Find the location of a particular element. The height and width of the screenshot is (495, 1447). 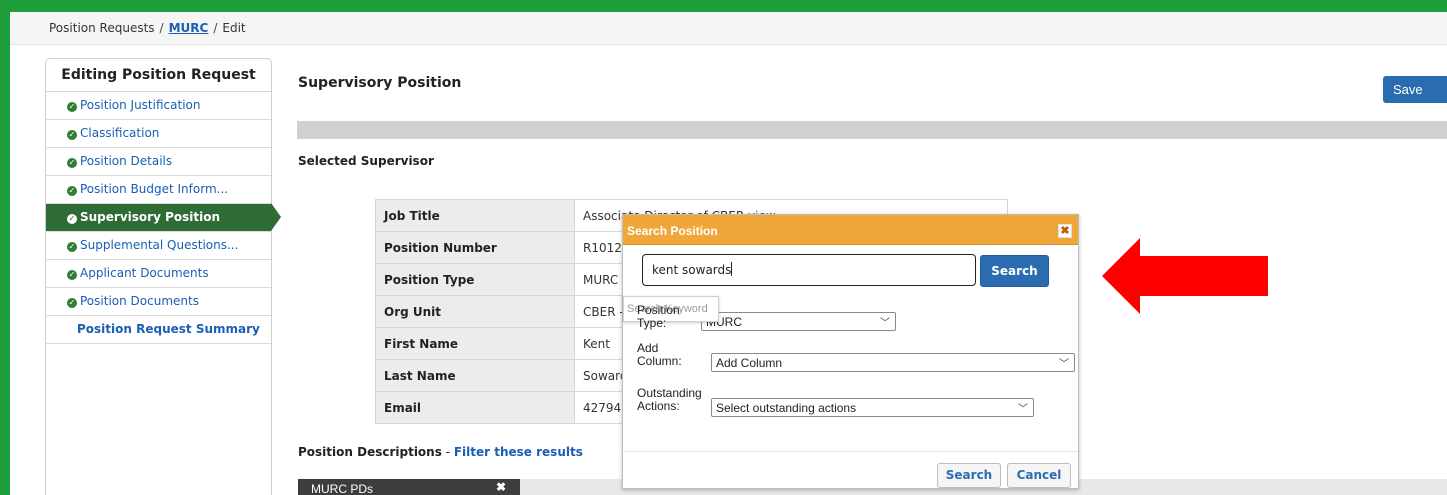

sidebar-item-position-details: ✓ Position Details is located at coordinates (158, 162).